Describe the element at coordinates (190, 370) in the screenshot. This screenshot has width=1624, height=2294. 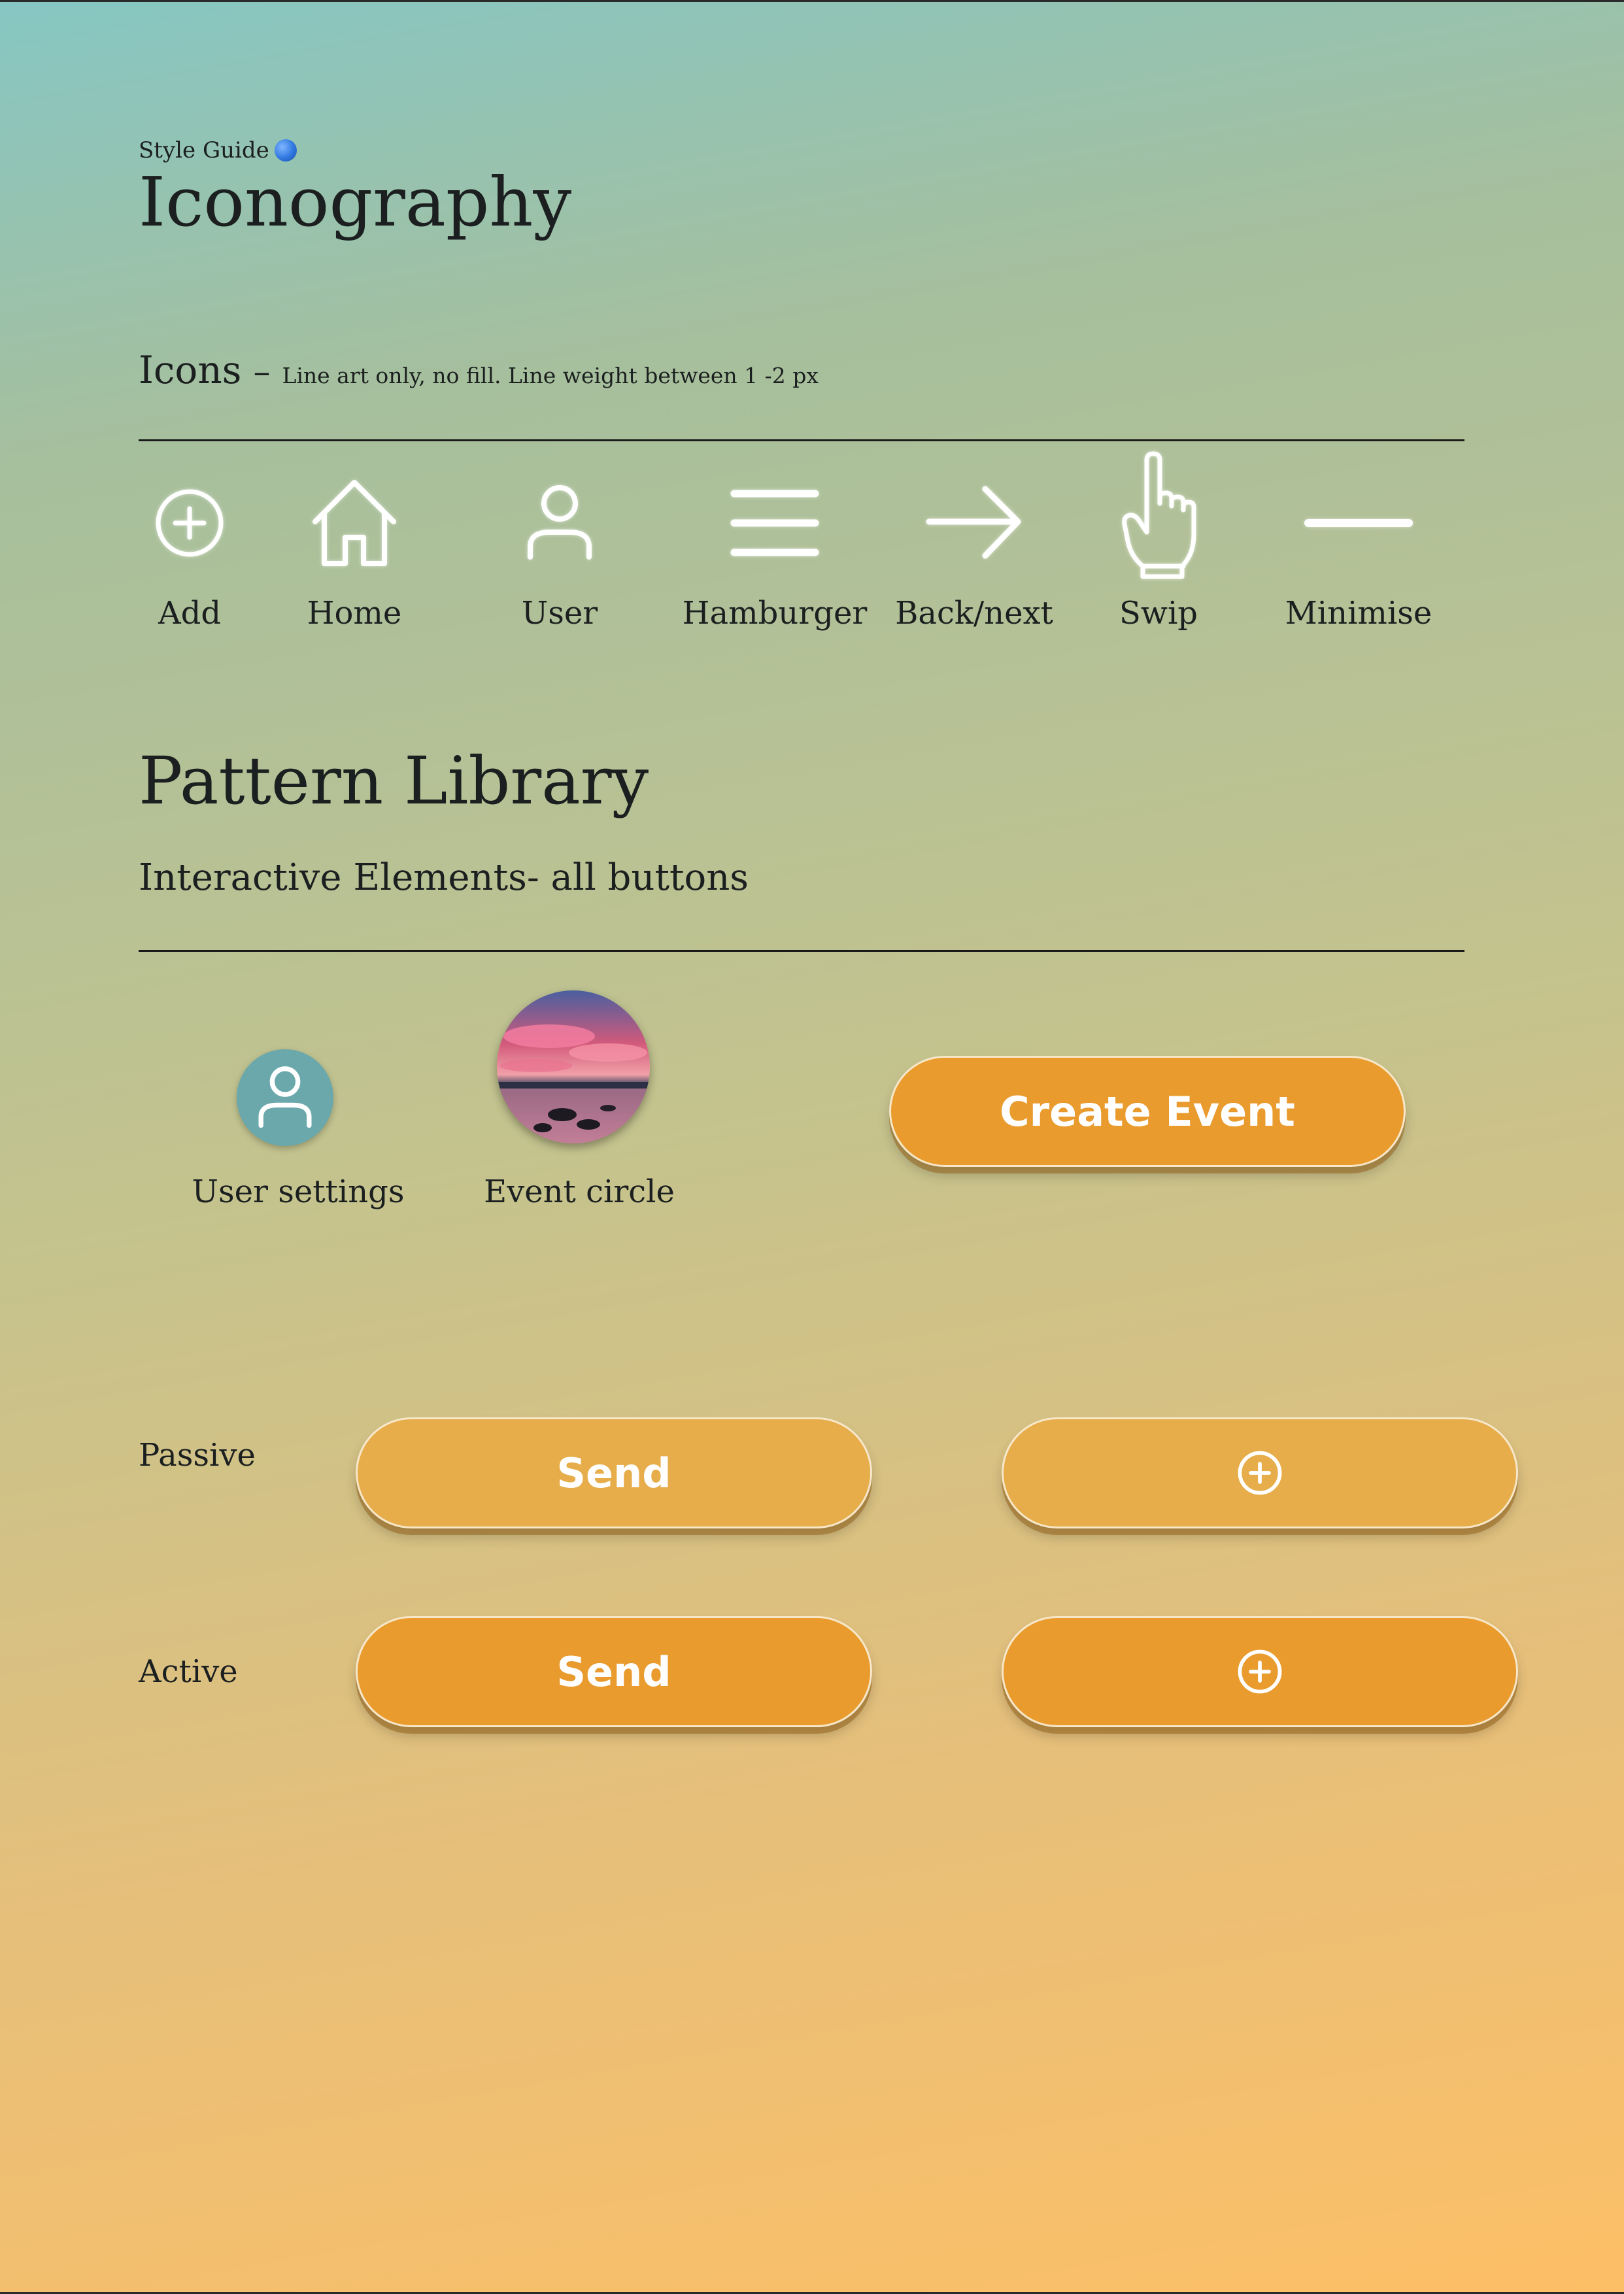
I see `icons-heading-title: Icons` at that location.